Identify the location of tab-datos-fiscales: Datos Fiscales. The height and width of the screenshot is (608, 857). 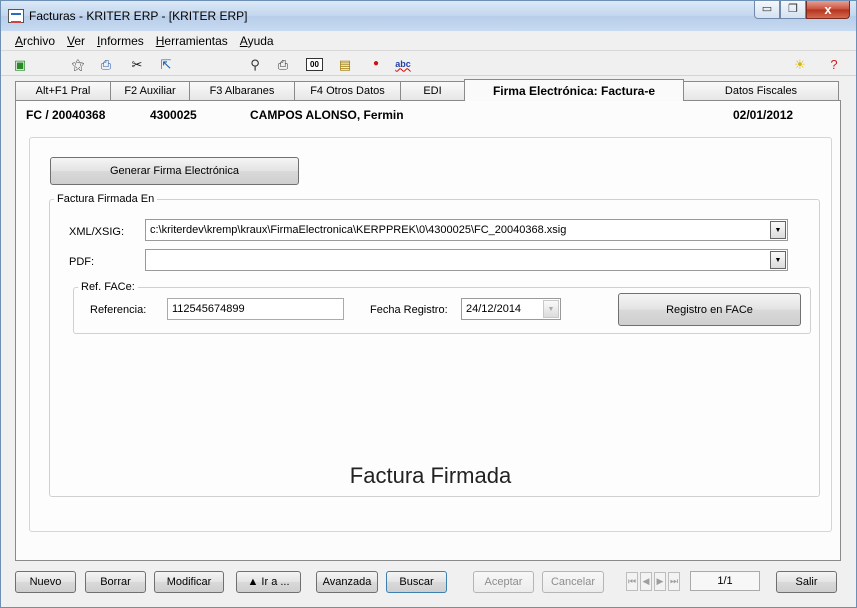
(761, 90).